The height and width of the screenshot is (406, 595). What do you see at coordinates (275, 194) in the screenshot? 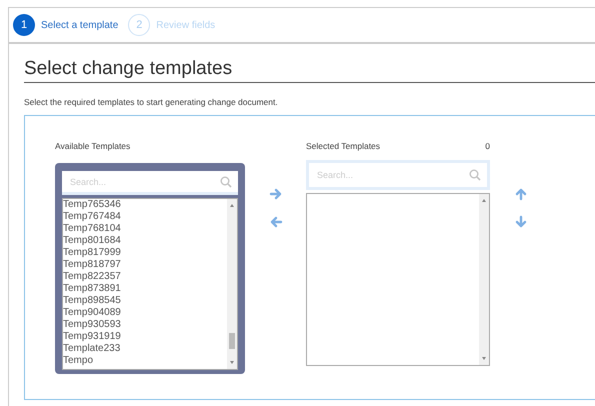
I see `move-right-button` at bounding box center [275, 194].